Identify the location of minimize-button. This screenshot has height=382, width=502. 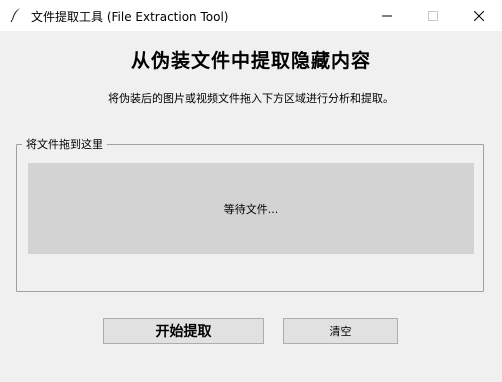
(387, 15).